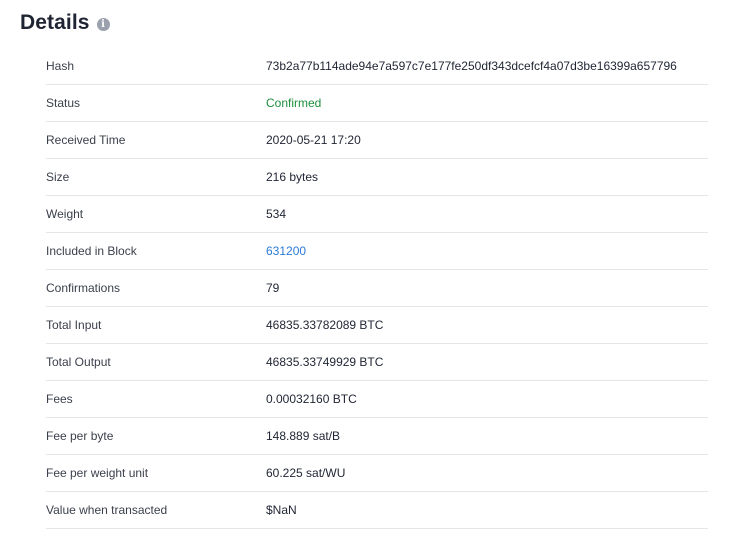  Describe the element at coordinates (311, 399) in the screenshot. I see `fees-value: 0.00032160 BTC` at that location.